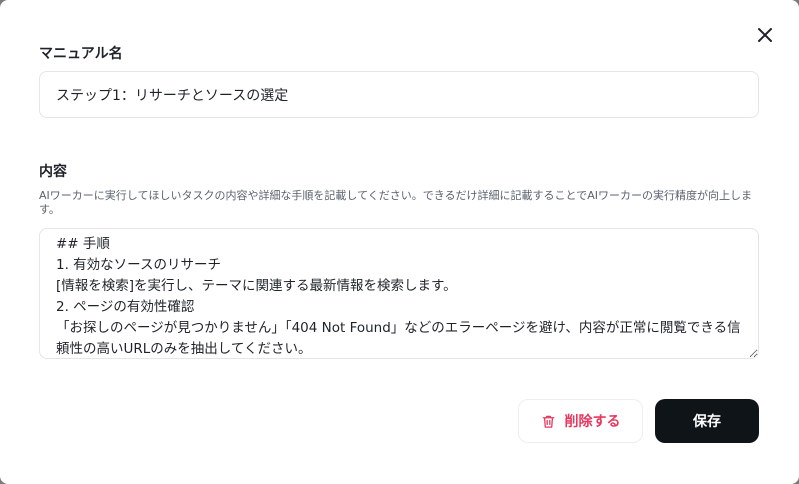  Describe the element at coordinates (548, 421) in the screenshot. I see `trash-icon` at that location.